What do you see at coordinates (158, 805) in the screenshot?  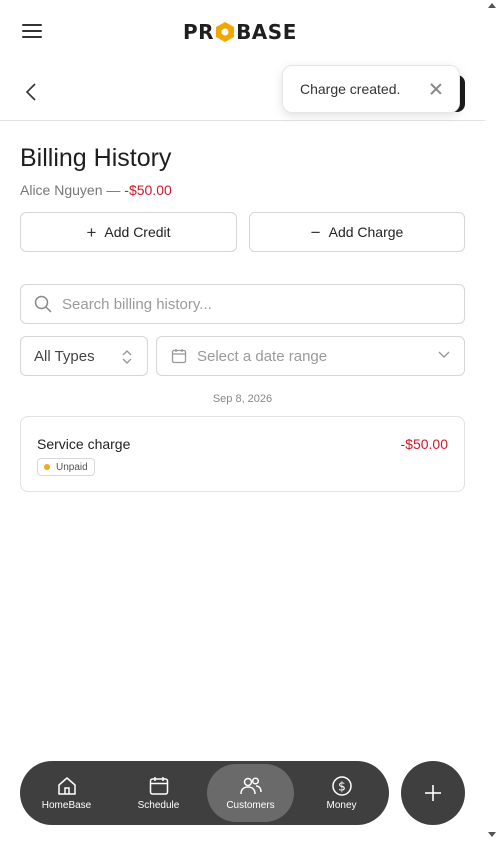 I see `nav-label-schedule: Schedule` at bounding box center [158, 805].